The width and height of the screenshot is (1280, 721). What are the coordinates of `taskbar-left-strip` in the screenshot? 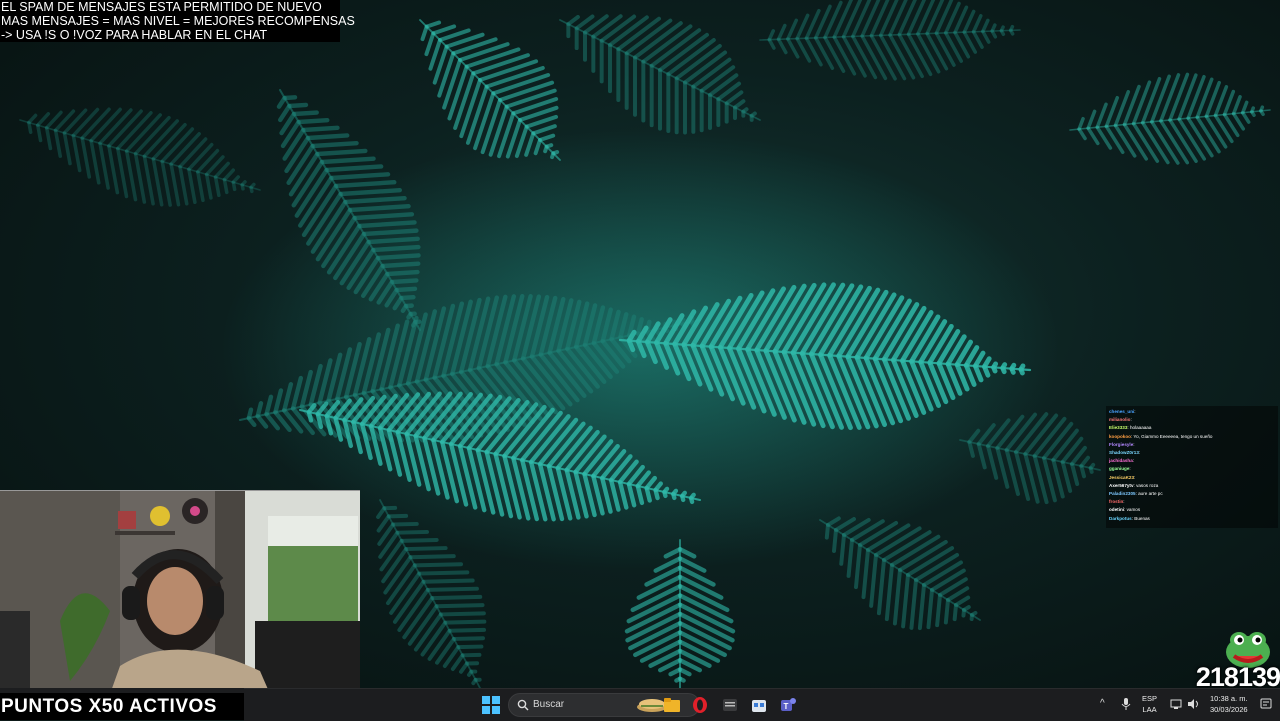 It's located at (122, 690).